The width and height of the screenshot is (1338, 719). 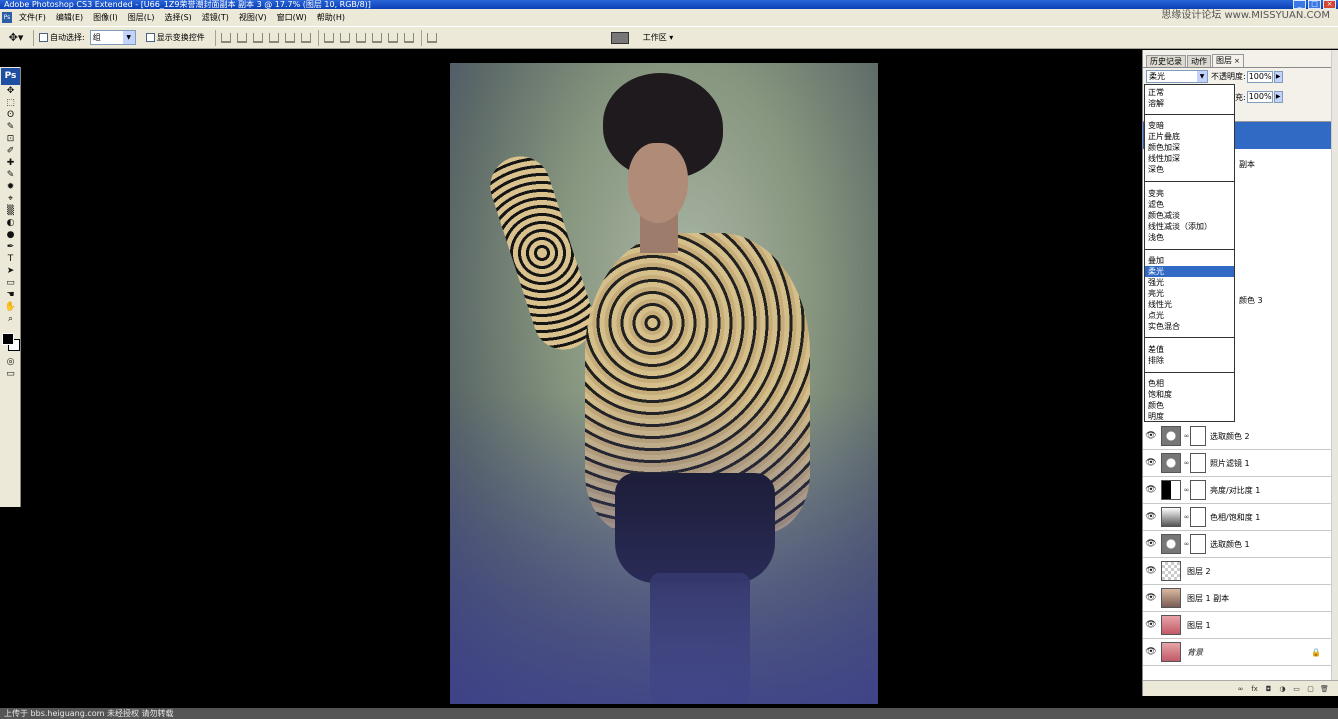 I want to click on menu-filter: 滤镜(T), so click(x=215, y=17).